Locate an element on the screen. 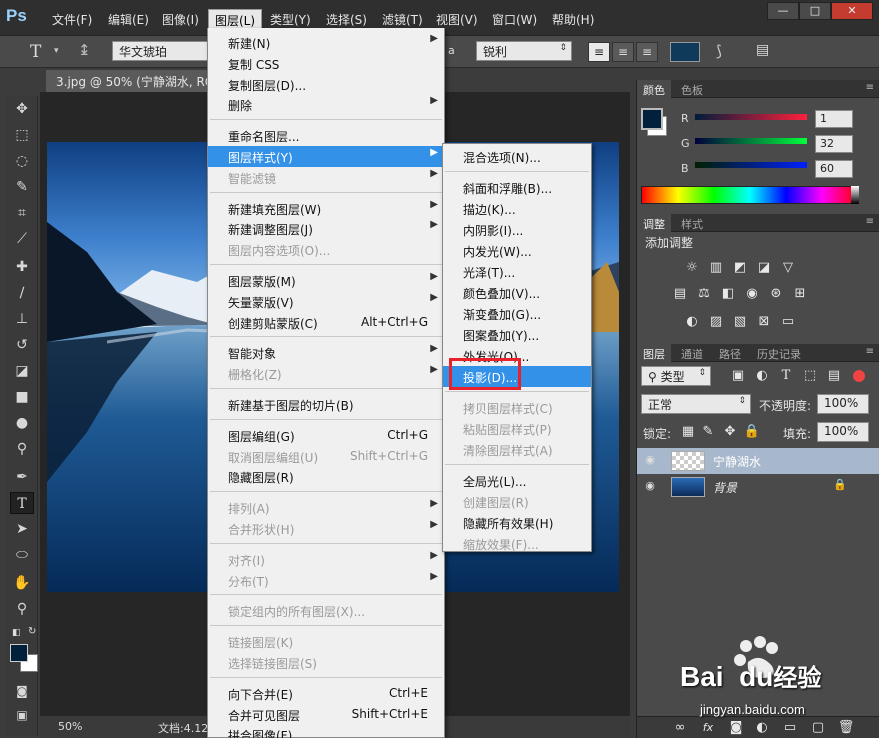  green-value-input: 32 is located at coordinates (834, 144).